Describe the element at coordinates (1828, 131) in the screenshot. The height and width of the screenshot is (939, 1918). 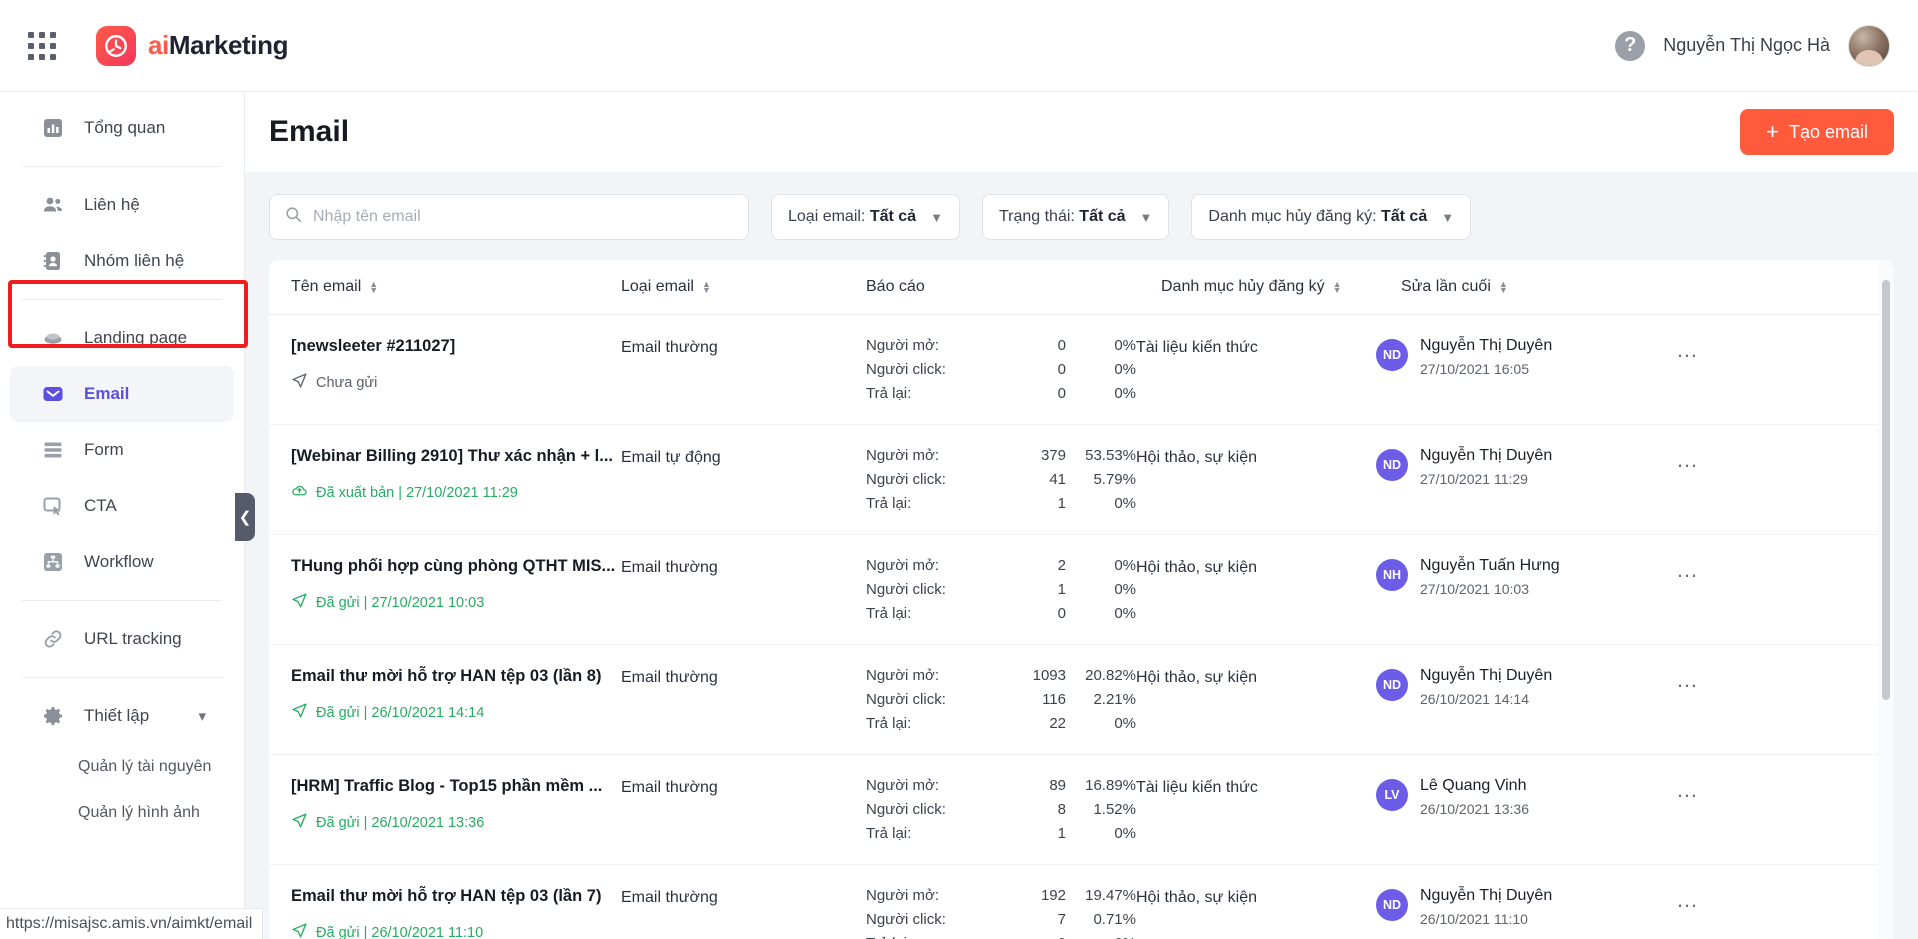
I see `create-email-label: Tạo email` at that location.